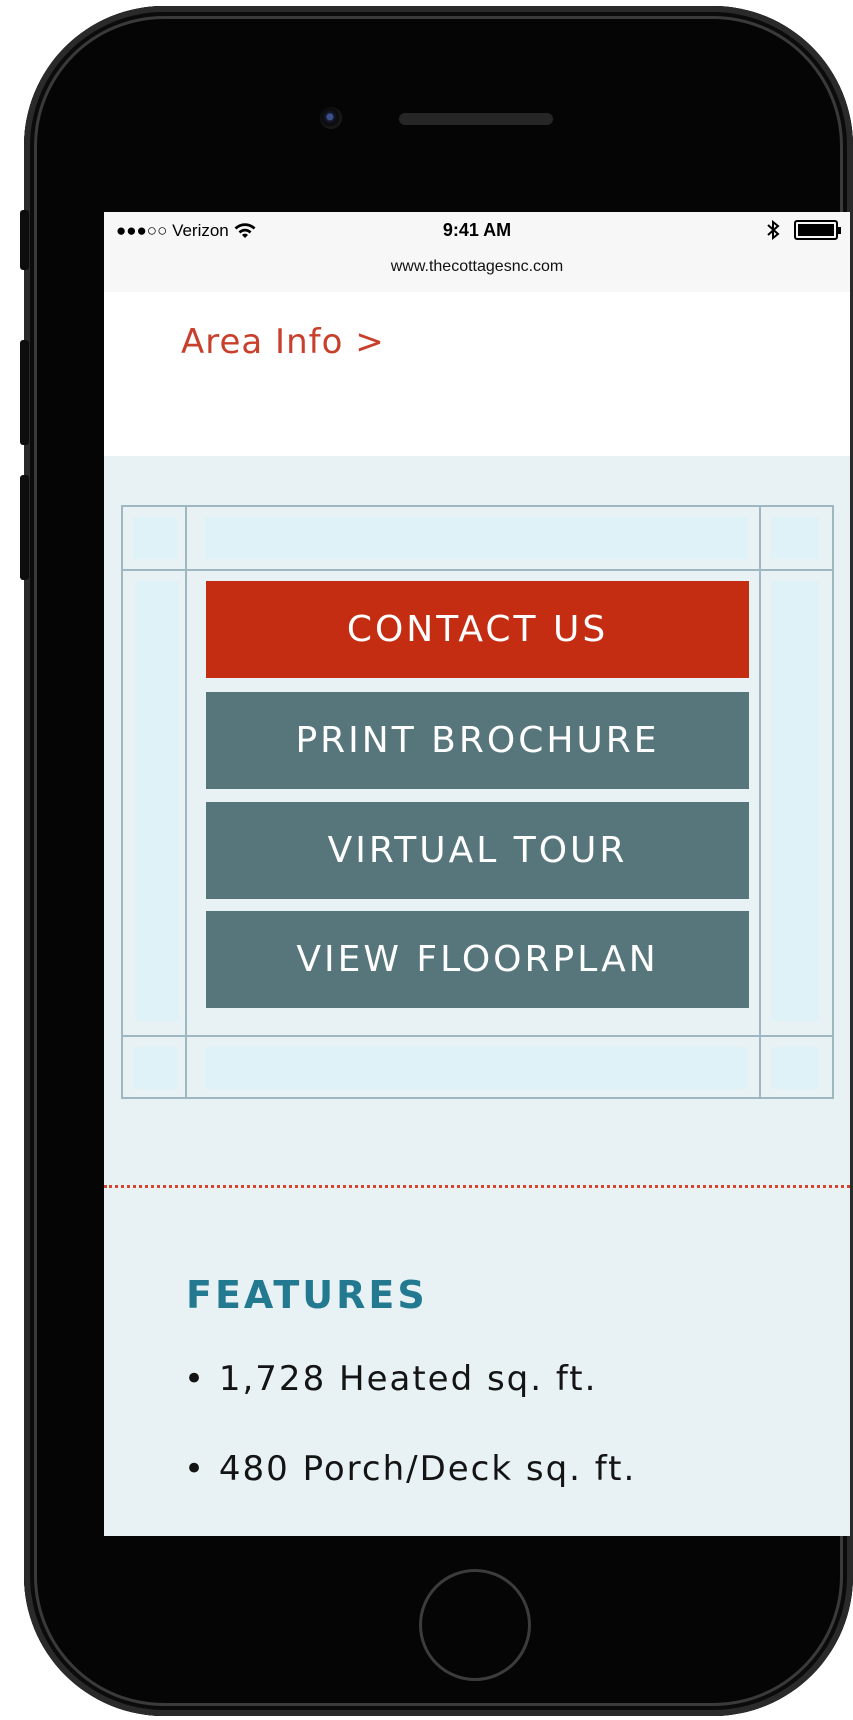 This screenshot has height=1720, width=853. Describe the element at coordinates (477, 374) in the screenshot. I see `area-info-section: Area Info >` at that location.